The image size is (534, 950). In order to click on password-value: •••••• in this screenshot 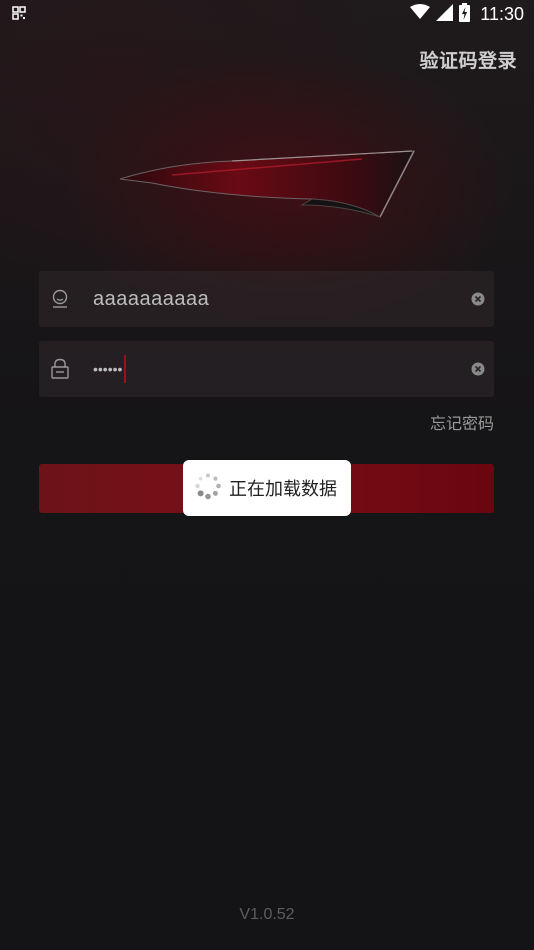, I will do `click(108, 369)`.